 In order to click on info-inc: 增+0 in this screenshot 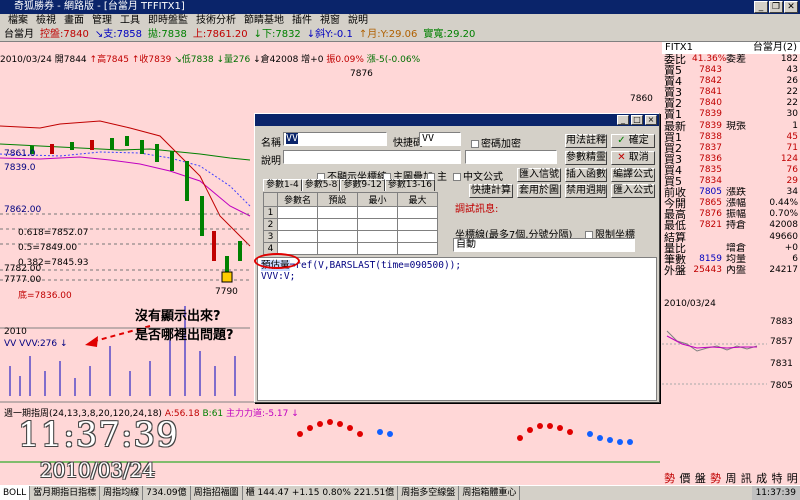, I will do `click(312, 60)`.